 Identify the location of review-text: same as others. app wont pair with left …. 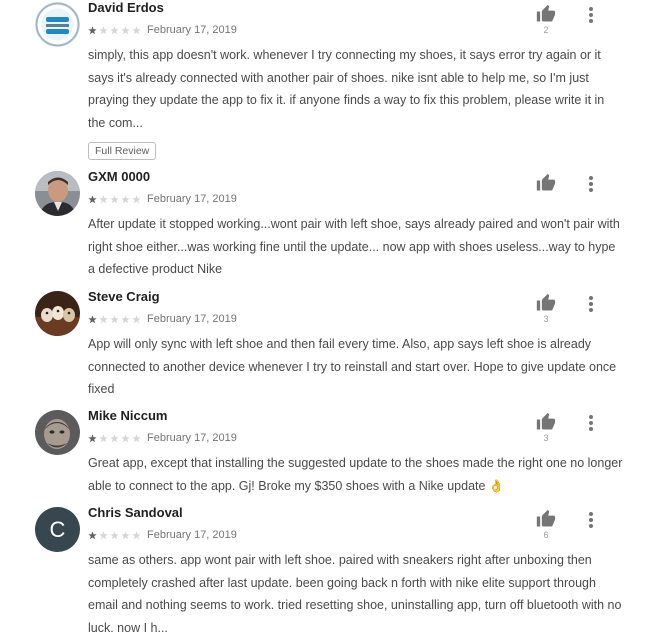
(355, 594).